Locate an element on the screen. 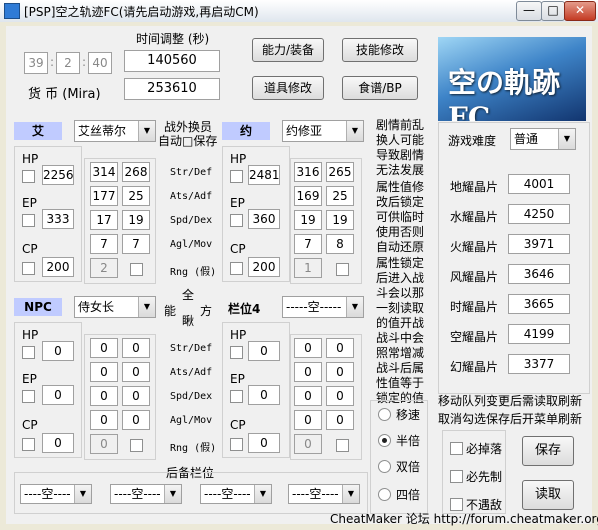 Image resolution: width=598 pixels, height=530 pixels. speed-move-radio is located at coordinates (384, 414).